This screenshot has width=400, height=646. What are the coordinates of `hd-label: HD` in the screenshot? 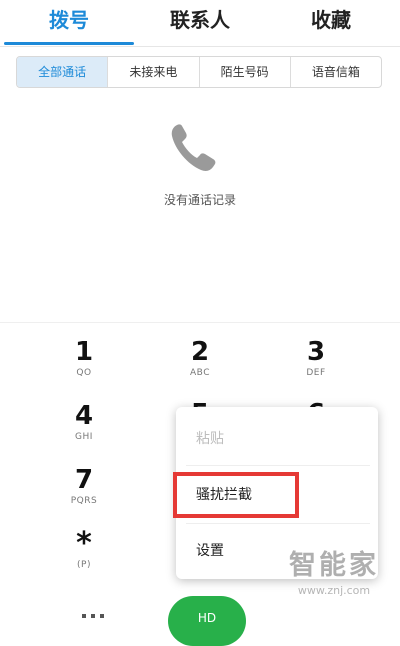 It's located at (207, 618).